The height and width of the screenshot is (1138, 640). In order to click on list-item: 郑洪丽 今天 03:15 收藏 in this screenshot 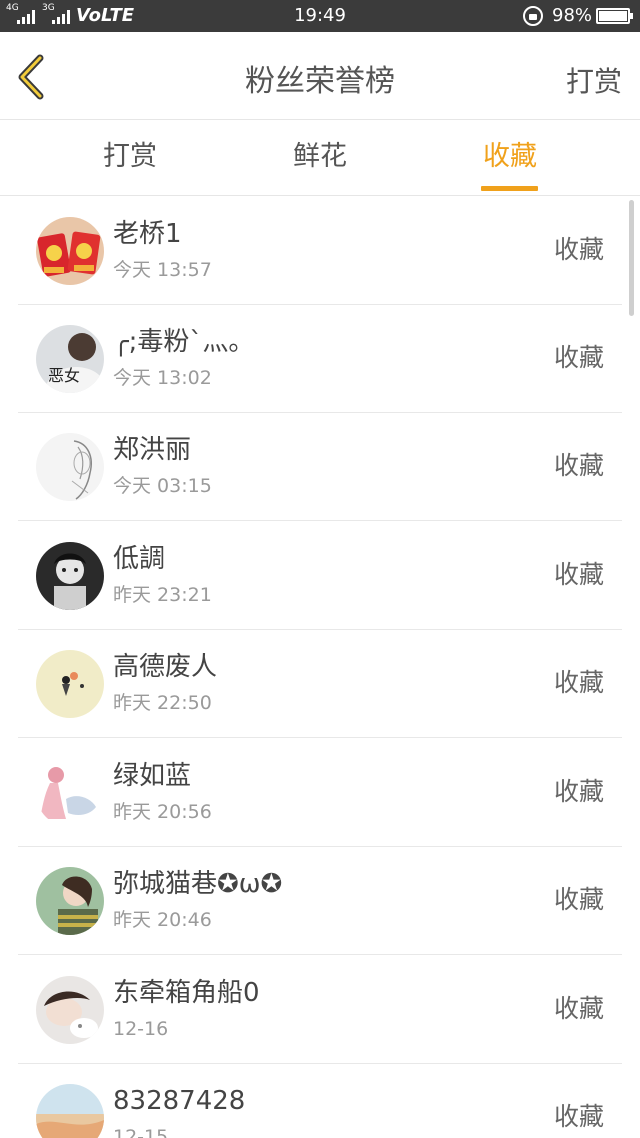, I will do `click(320, 467)`.